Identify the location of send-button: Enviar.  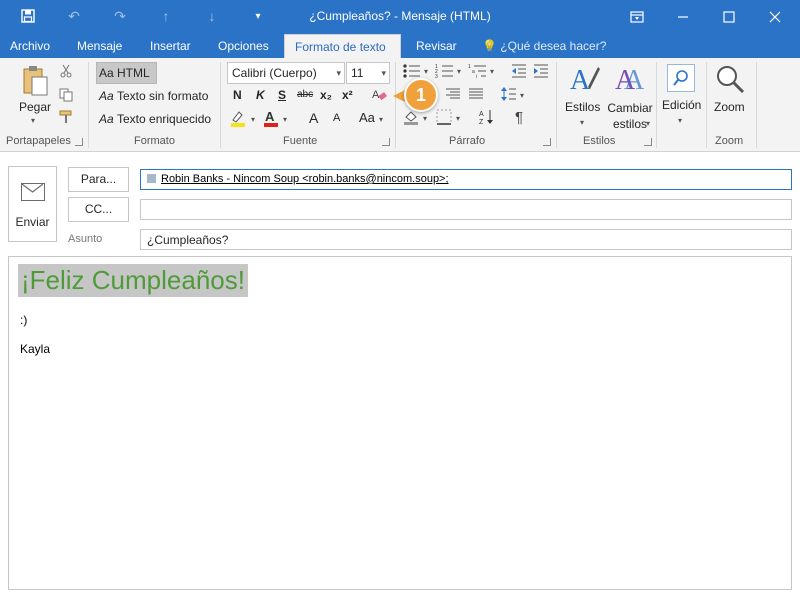
(32, 204).